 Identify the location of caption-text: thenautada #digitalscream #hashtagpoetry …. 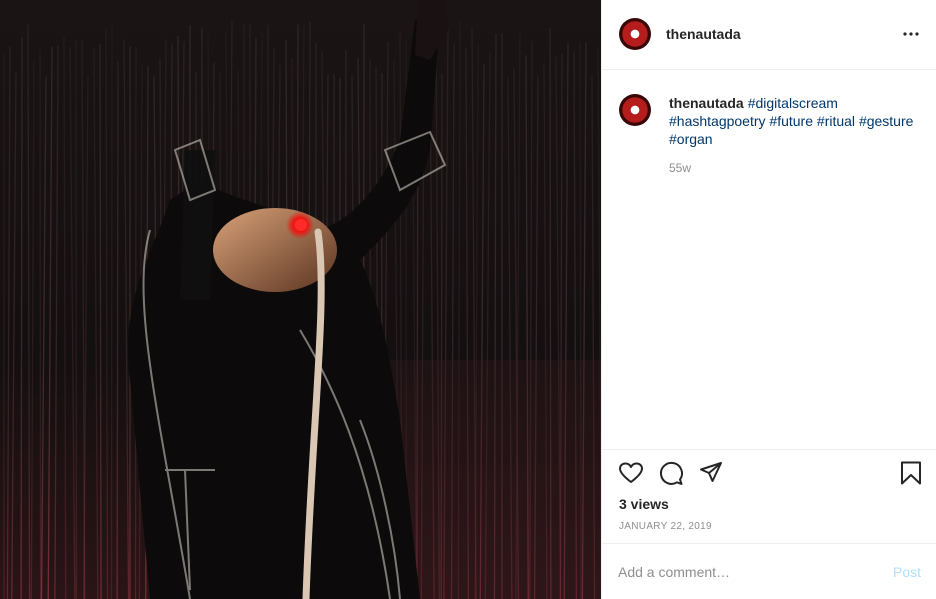
(794, 121).